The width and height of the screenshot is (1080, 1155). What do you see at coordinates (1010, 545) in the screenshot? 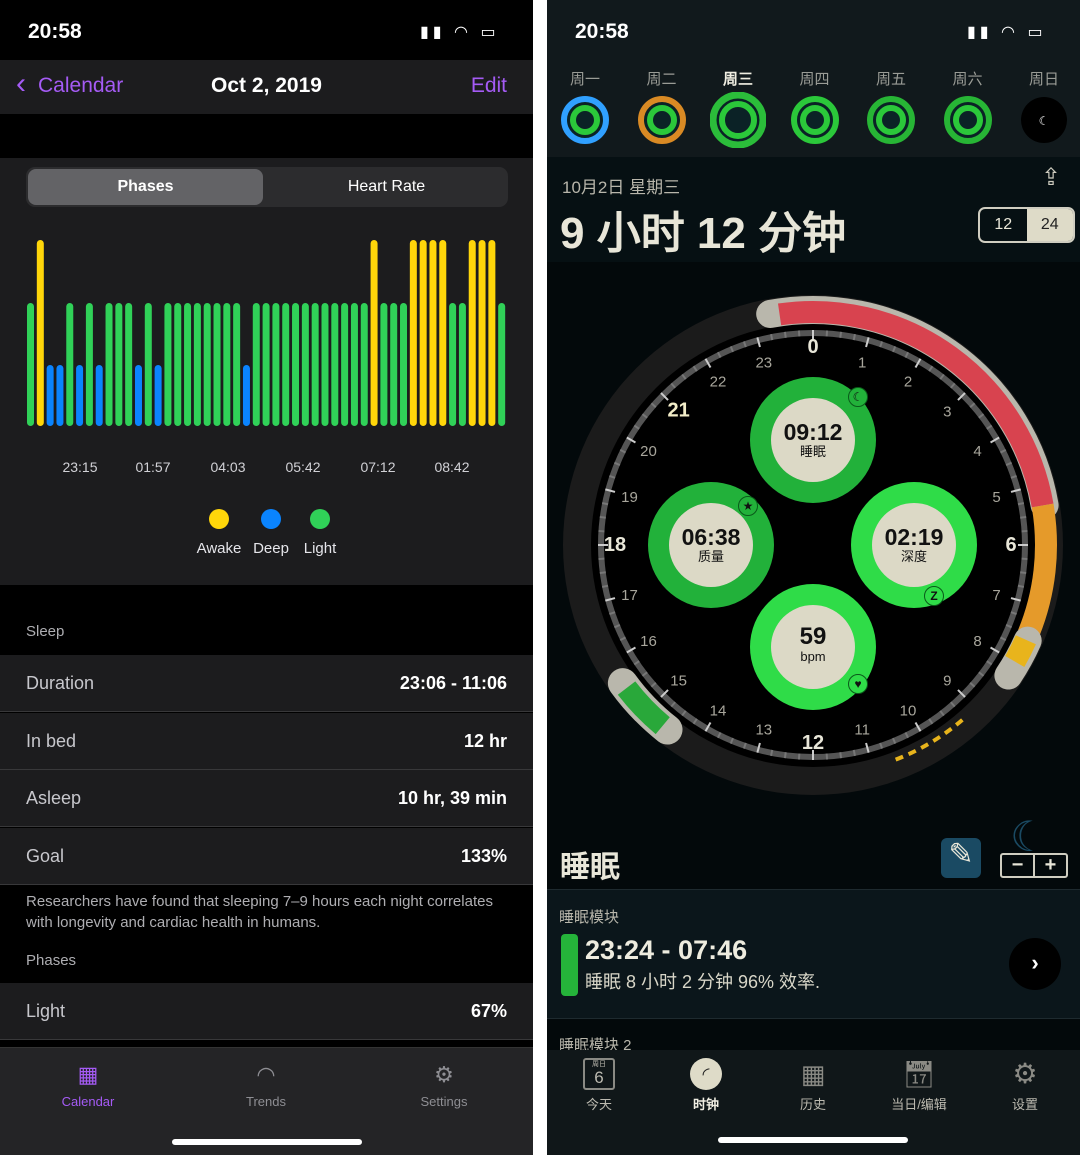
I see `dial-hour-label: 6` at bounding box center [1010, 545].